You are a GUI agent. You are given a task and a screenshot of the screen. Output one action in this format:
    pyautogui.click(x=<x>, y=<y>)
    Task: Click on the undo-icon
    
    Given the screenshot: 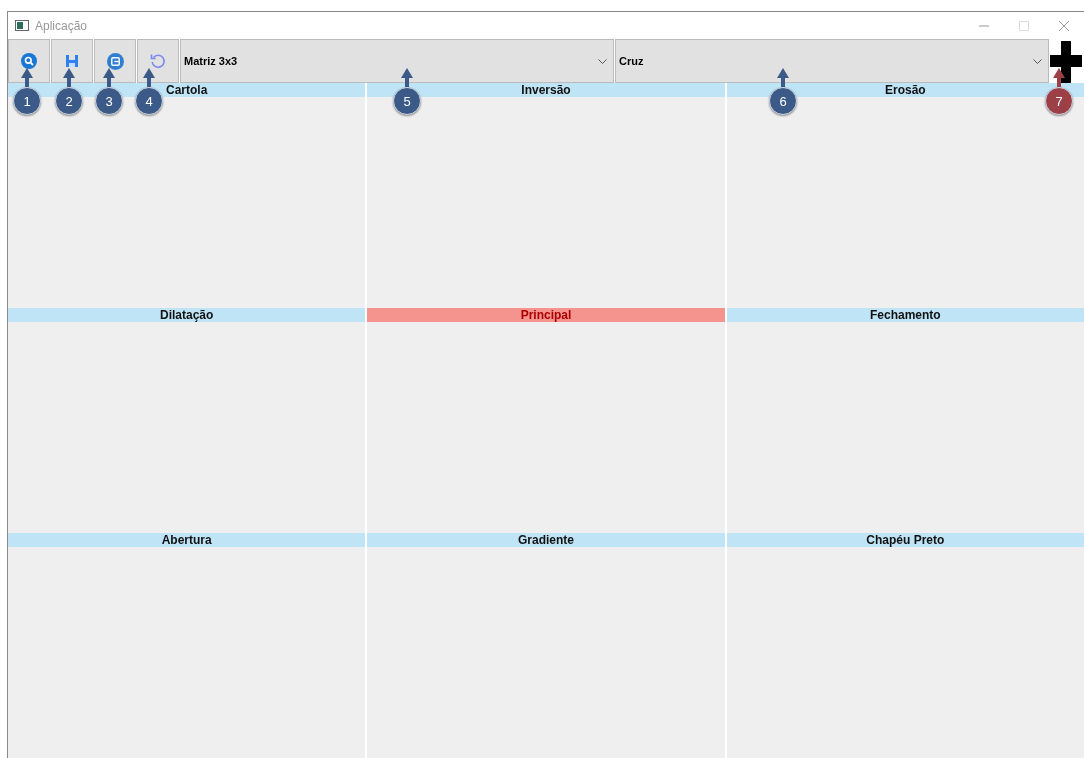 What is the action you would take?
    pyautogui.click(x=158, y=61)
    